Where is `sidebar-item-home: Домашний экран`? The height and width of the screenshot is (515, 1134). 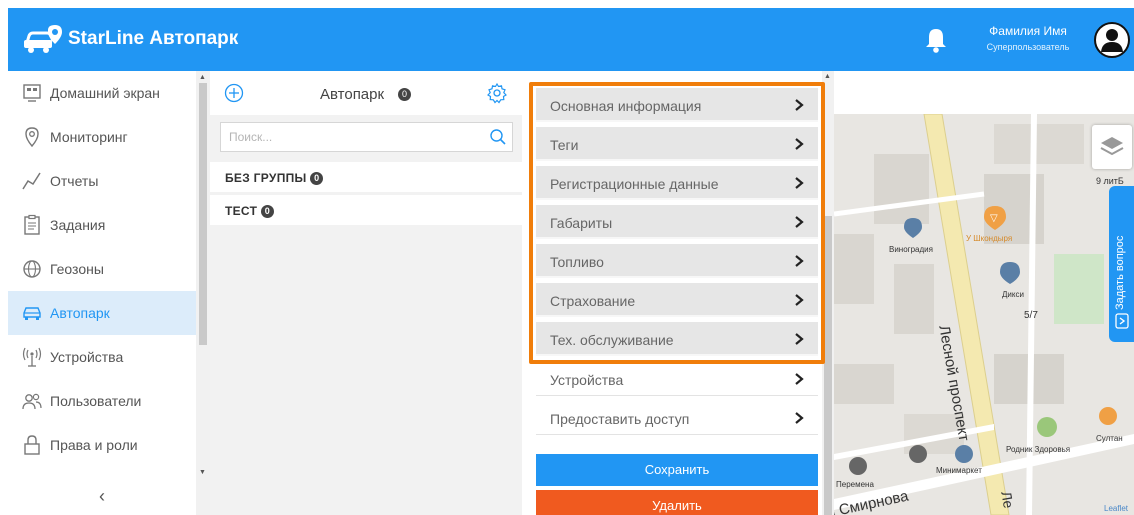
sidebar-item-home: Домашний экран is located at coordinates (102, 93).